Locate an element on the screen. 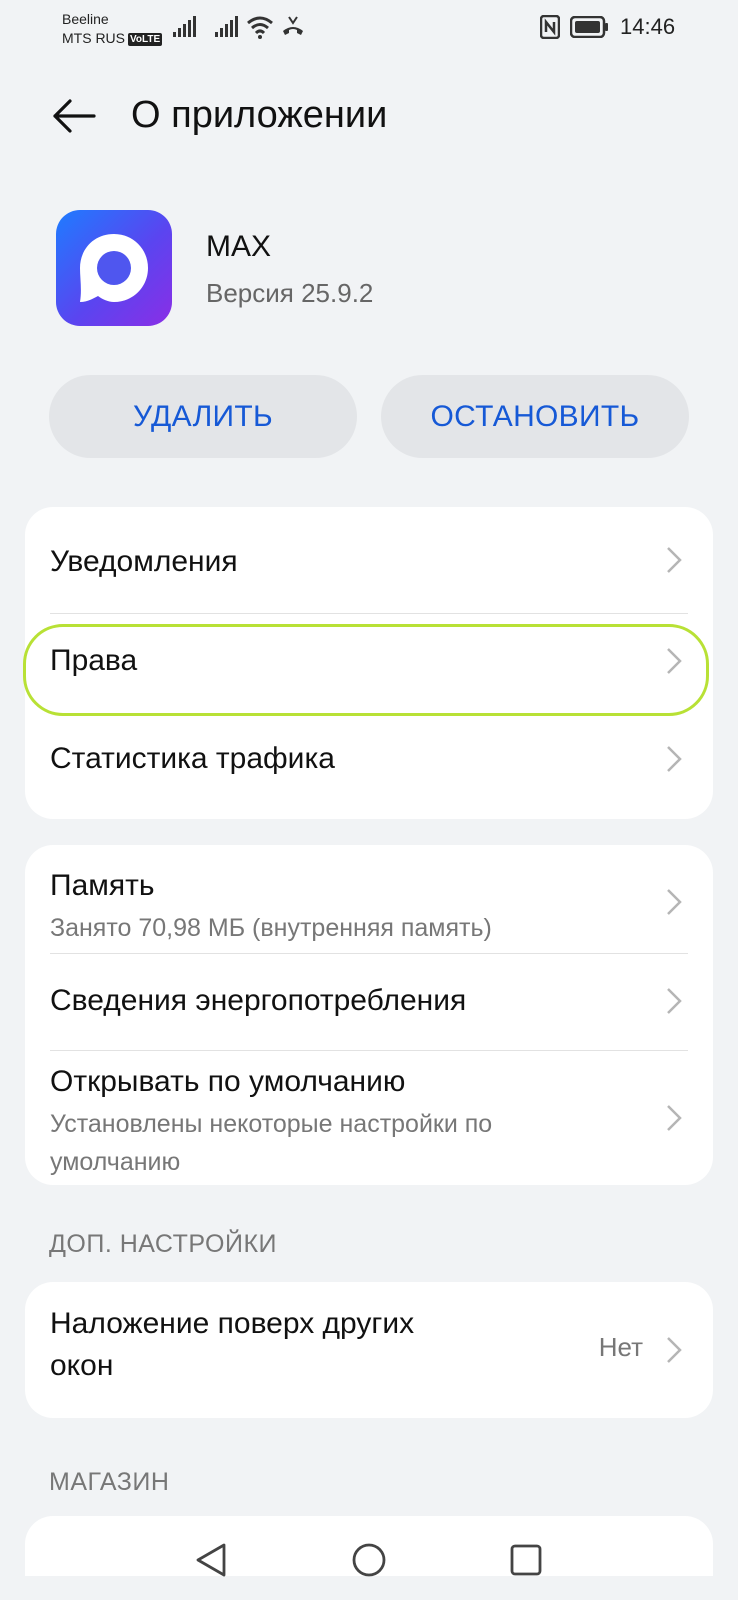  row-label: Права is located at coordinates (94, 660).